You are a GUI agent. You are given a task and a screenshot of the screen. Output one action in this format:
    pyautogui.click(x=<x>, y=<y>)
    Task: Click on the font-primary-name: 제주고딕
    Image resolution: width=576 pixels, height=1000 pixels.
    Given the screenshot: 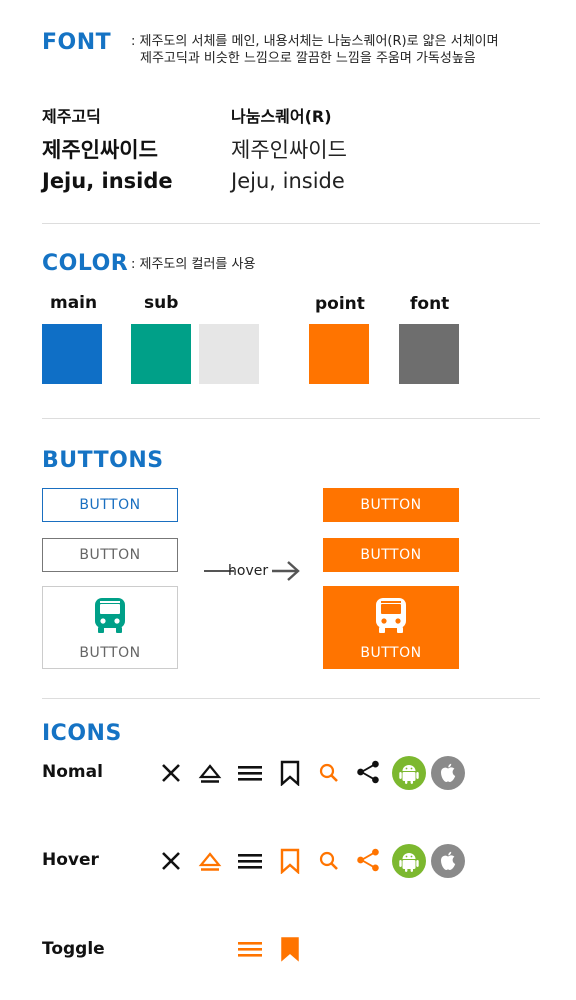 What is the action you would take?
    pyautogui.click(x=71, y=116)
    